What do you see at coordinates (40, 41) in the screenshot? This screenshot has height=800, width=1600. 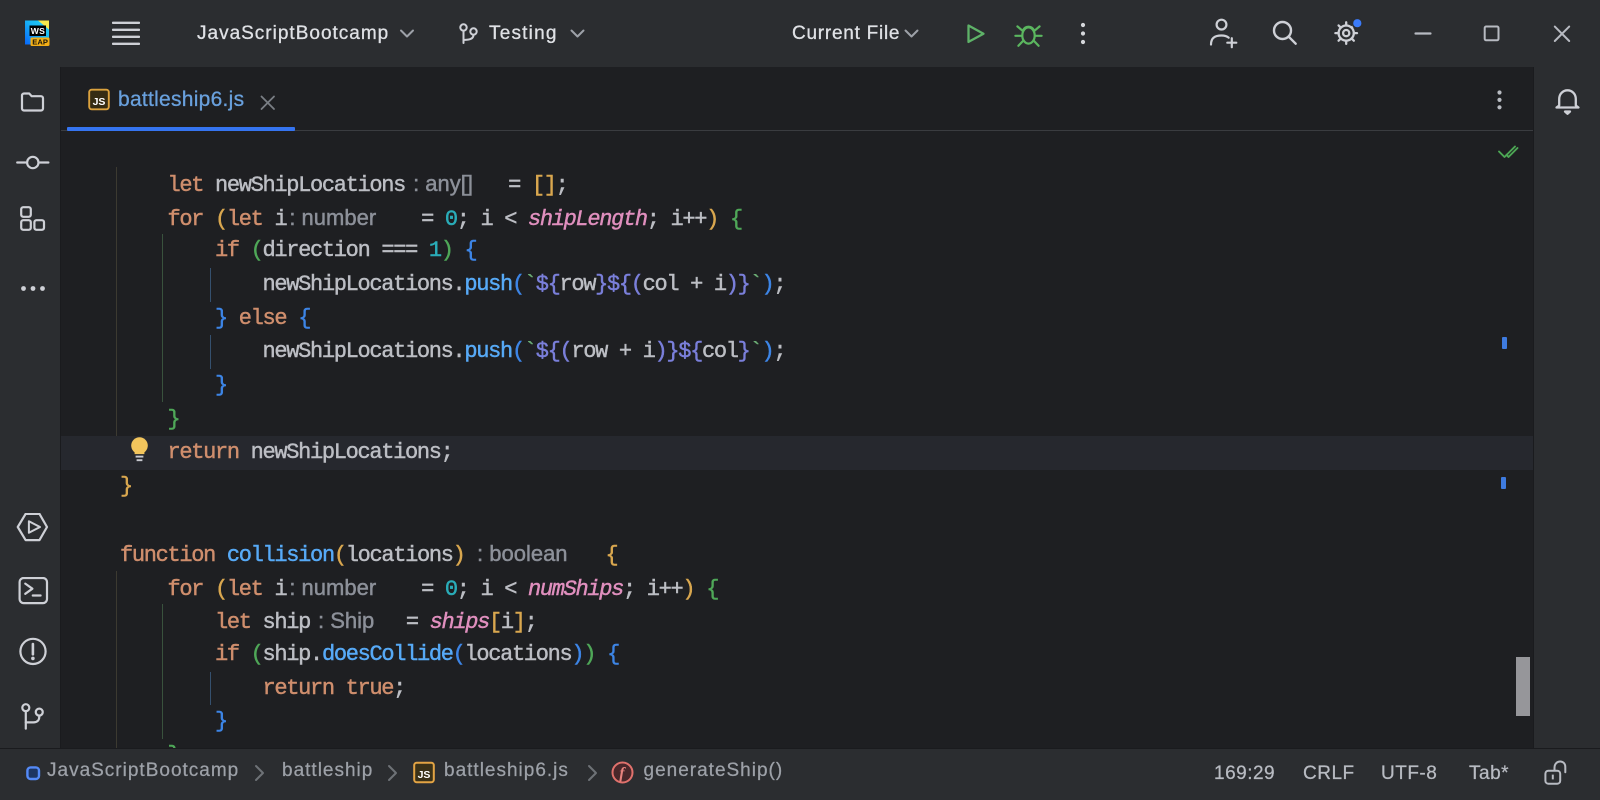 I see `svg-text: EAP` at bounding box center [40, 41].